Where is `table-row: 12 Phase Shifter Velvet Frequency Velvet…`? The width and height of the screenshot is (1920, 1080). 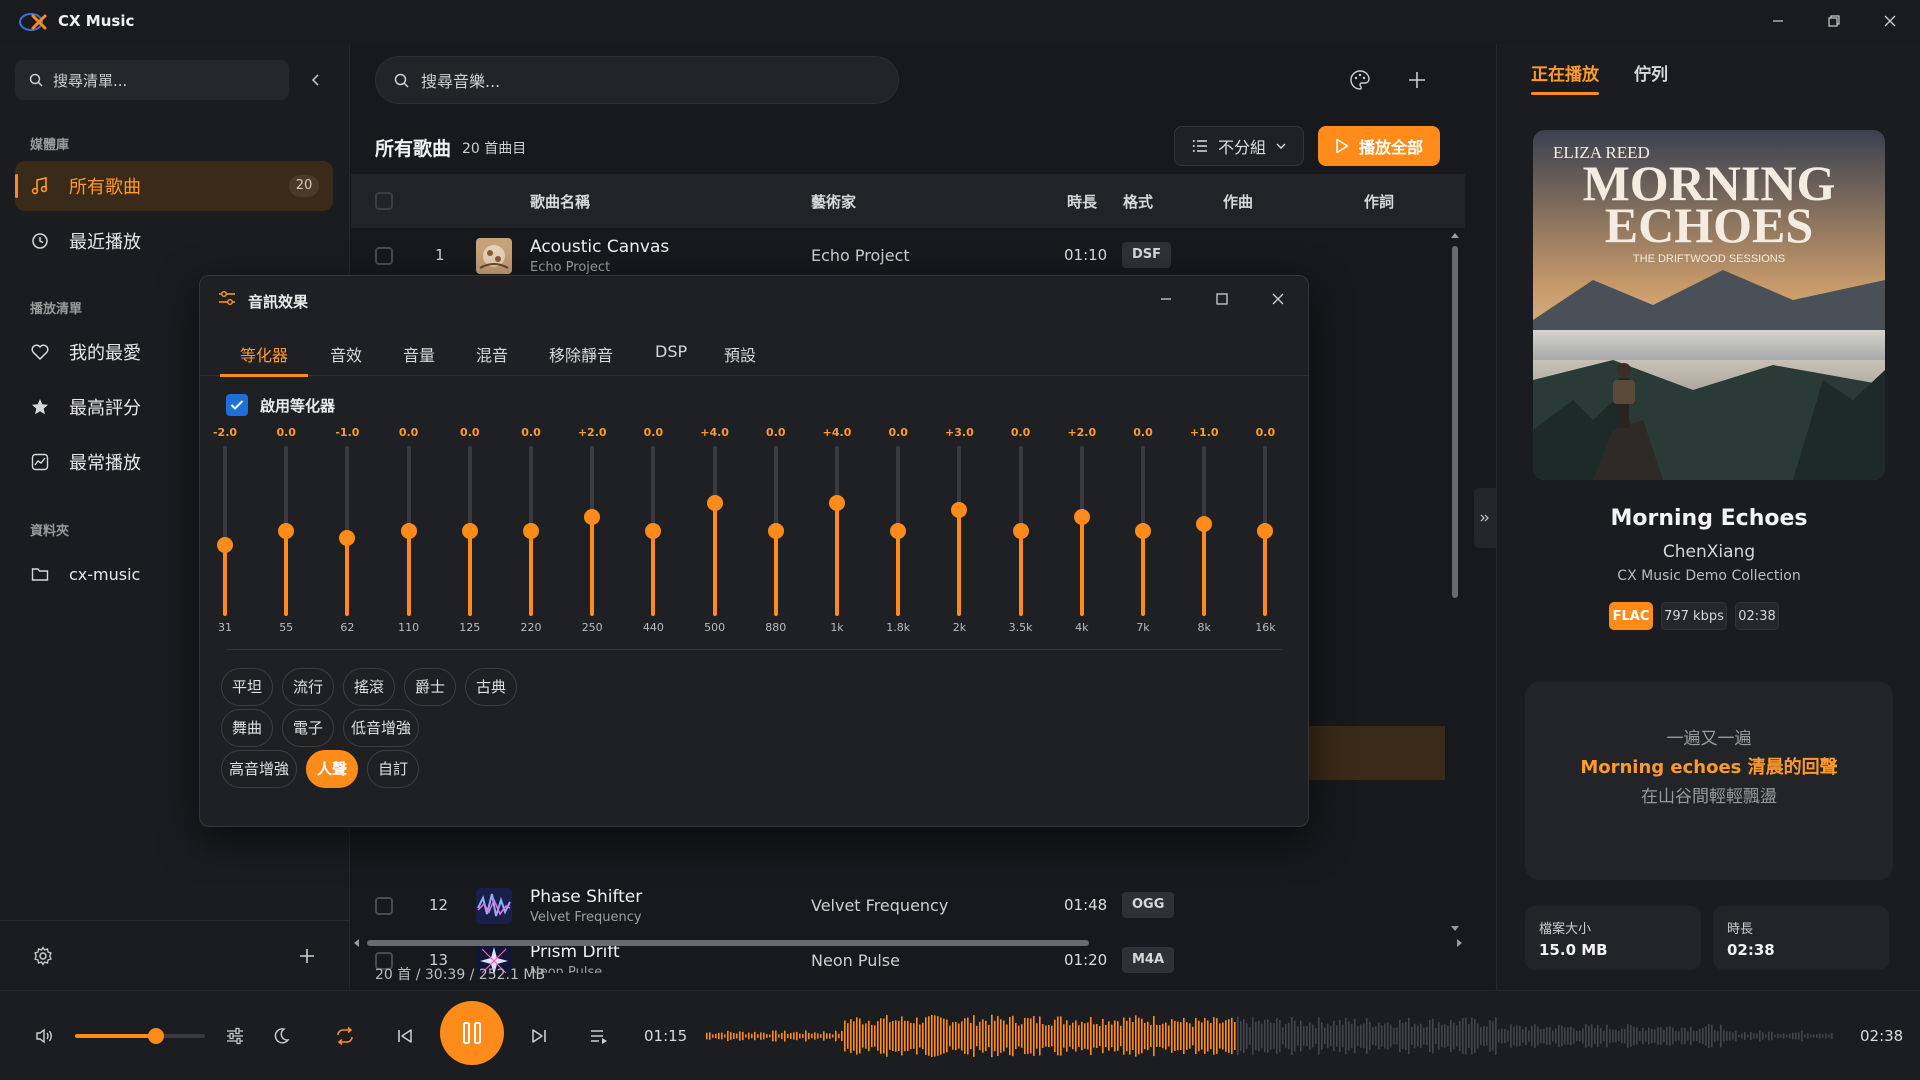 table-row: 12 Phase Shifter Velvet Frequency Velvet… is located at coordinates (908, 905).